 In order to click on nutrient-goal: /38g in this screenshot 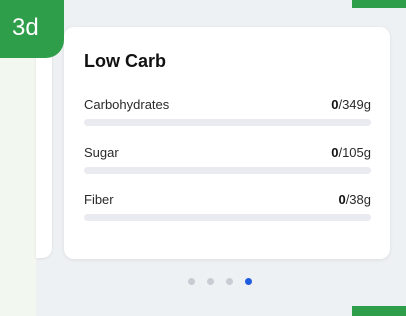, I will do `click(358, 199)`.